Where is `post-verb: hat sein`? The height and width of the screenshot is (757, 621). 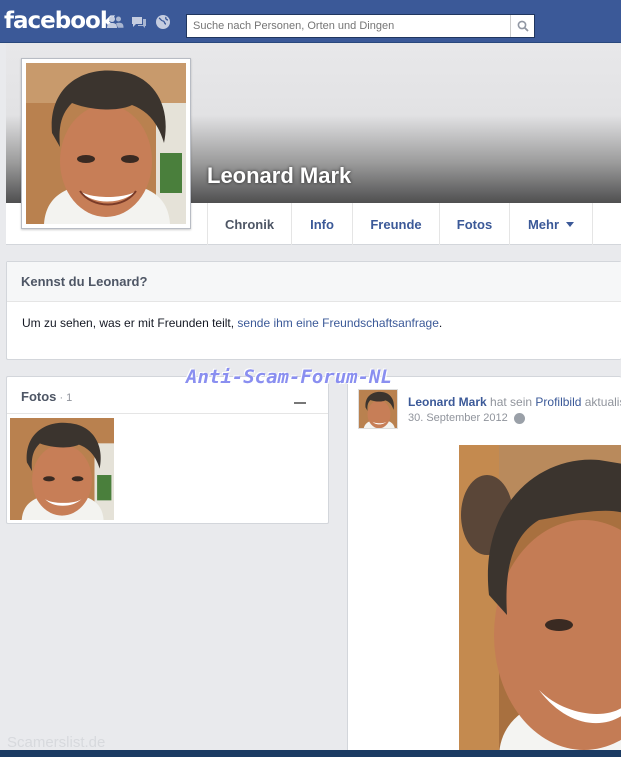
post-verb: hat sein is located at coordinates (511, 402).